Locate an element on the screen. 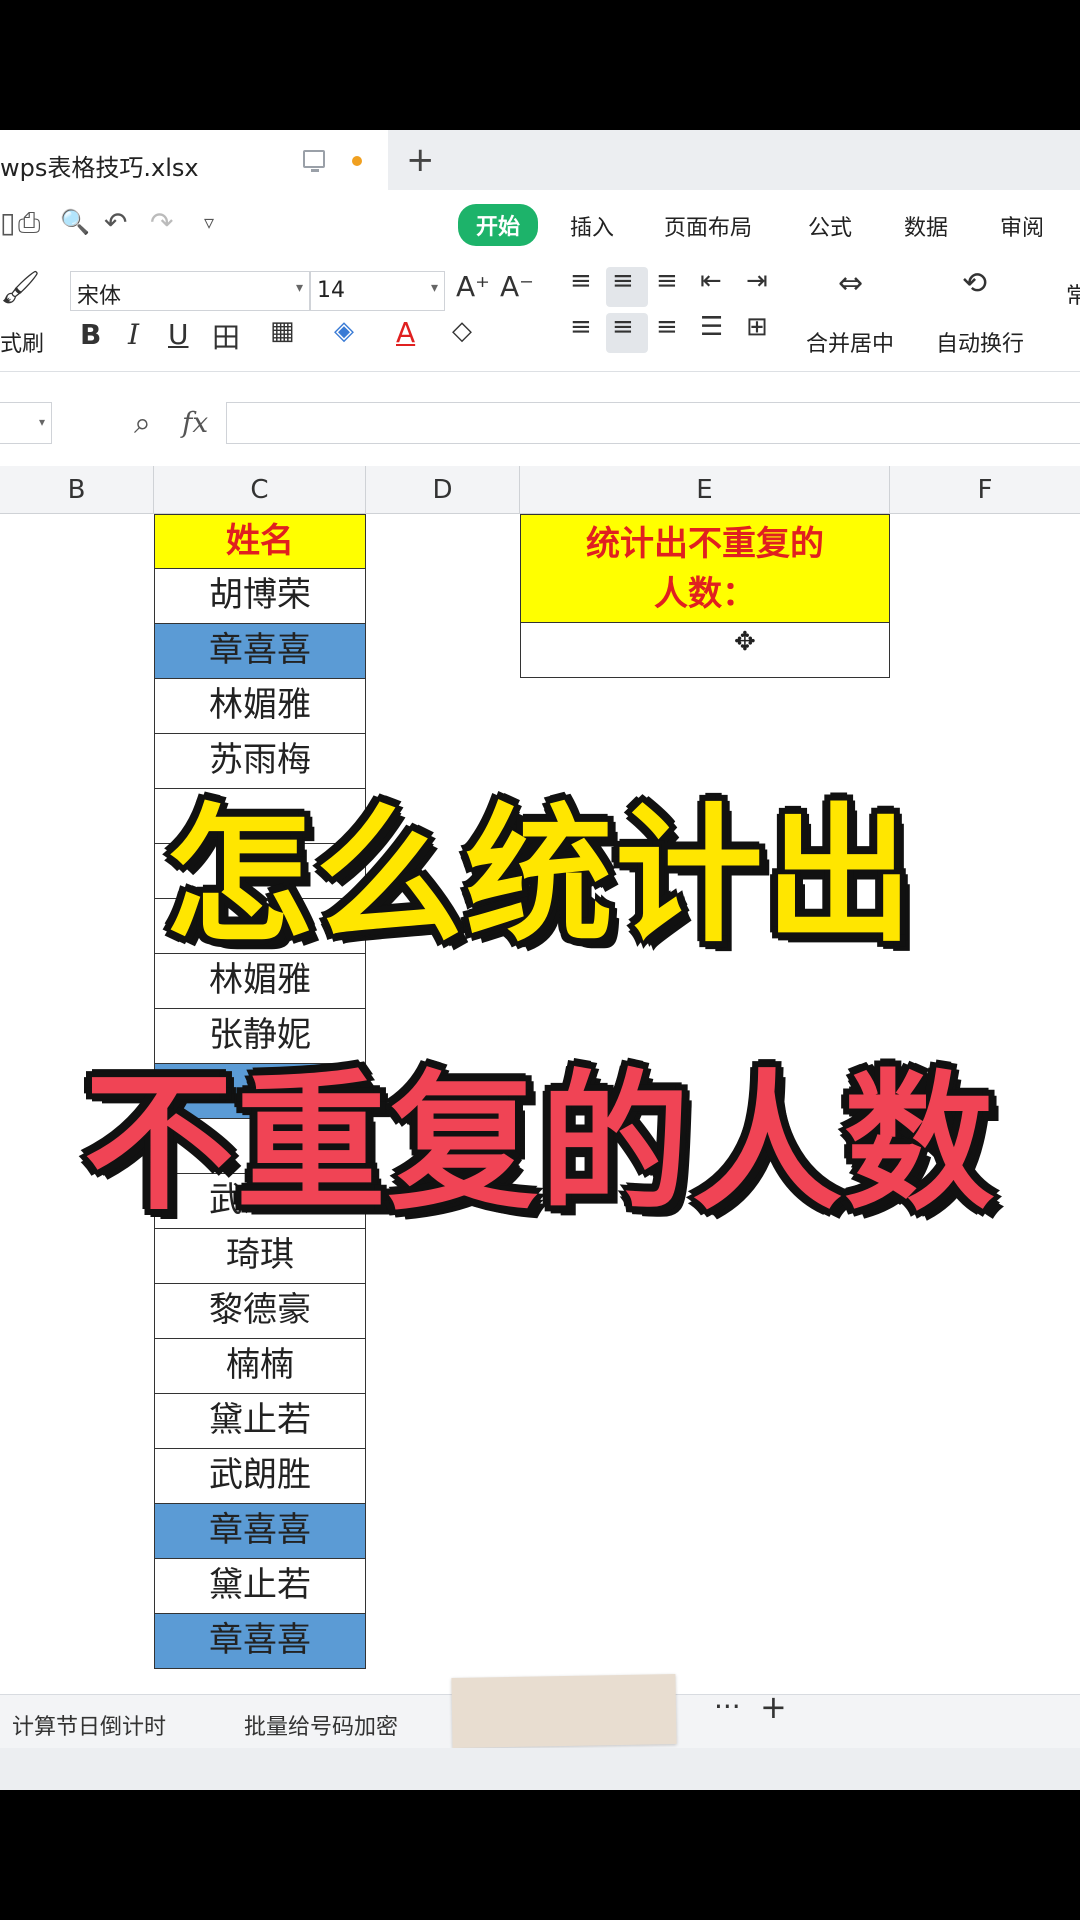 This screenshot has height=1920, width=1080. name-box: ▾ is located at coordinates (26, 423).